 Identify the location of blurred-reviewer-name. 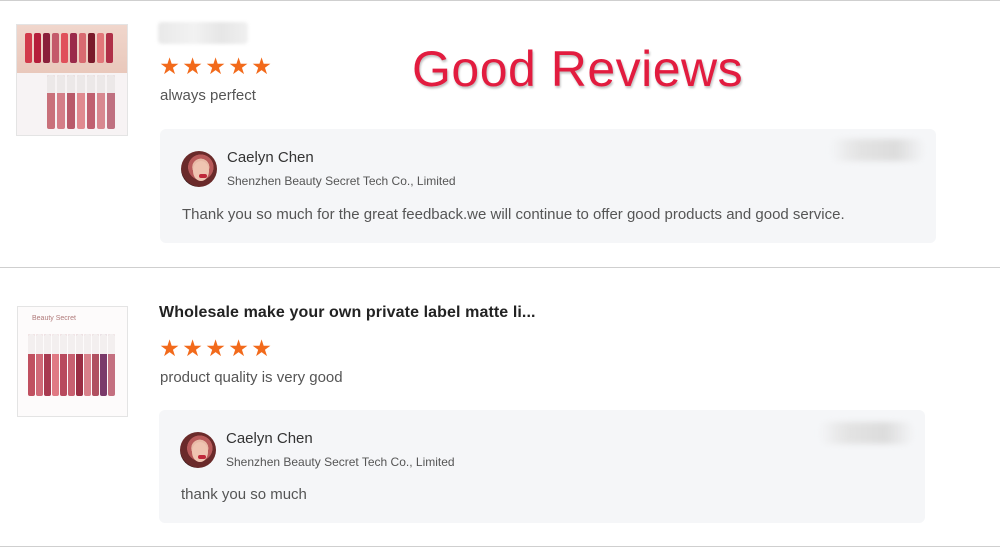
(203, 33).